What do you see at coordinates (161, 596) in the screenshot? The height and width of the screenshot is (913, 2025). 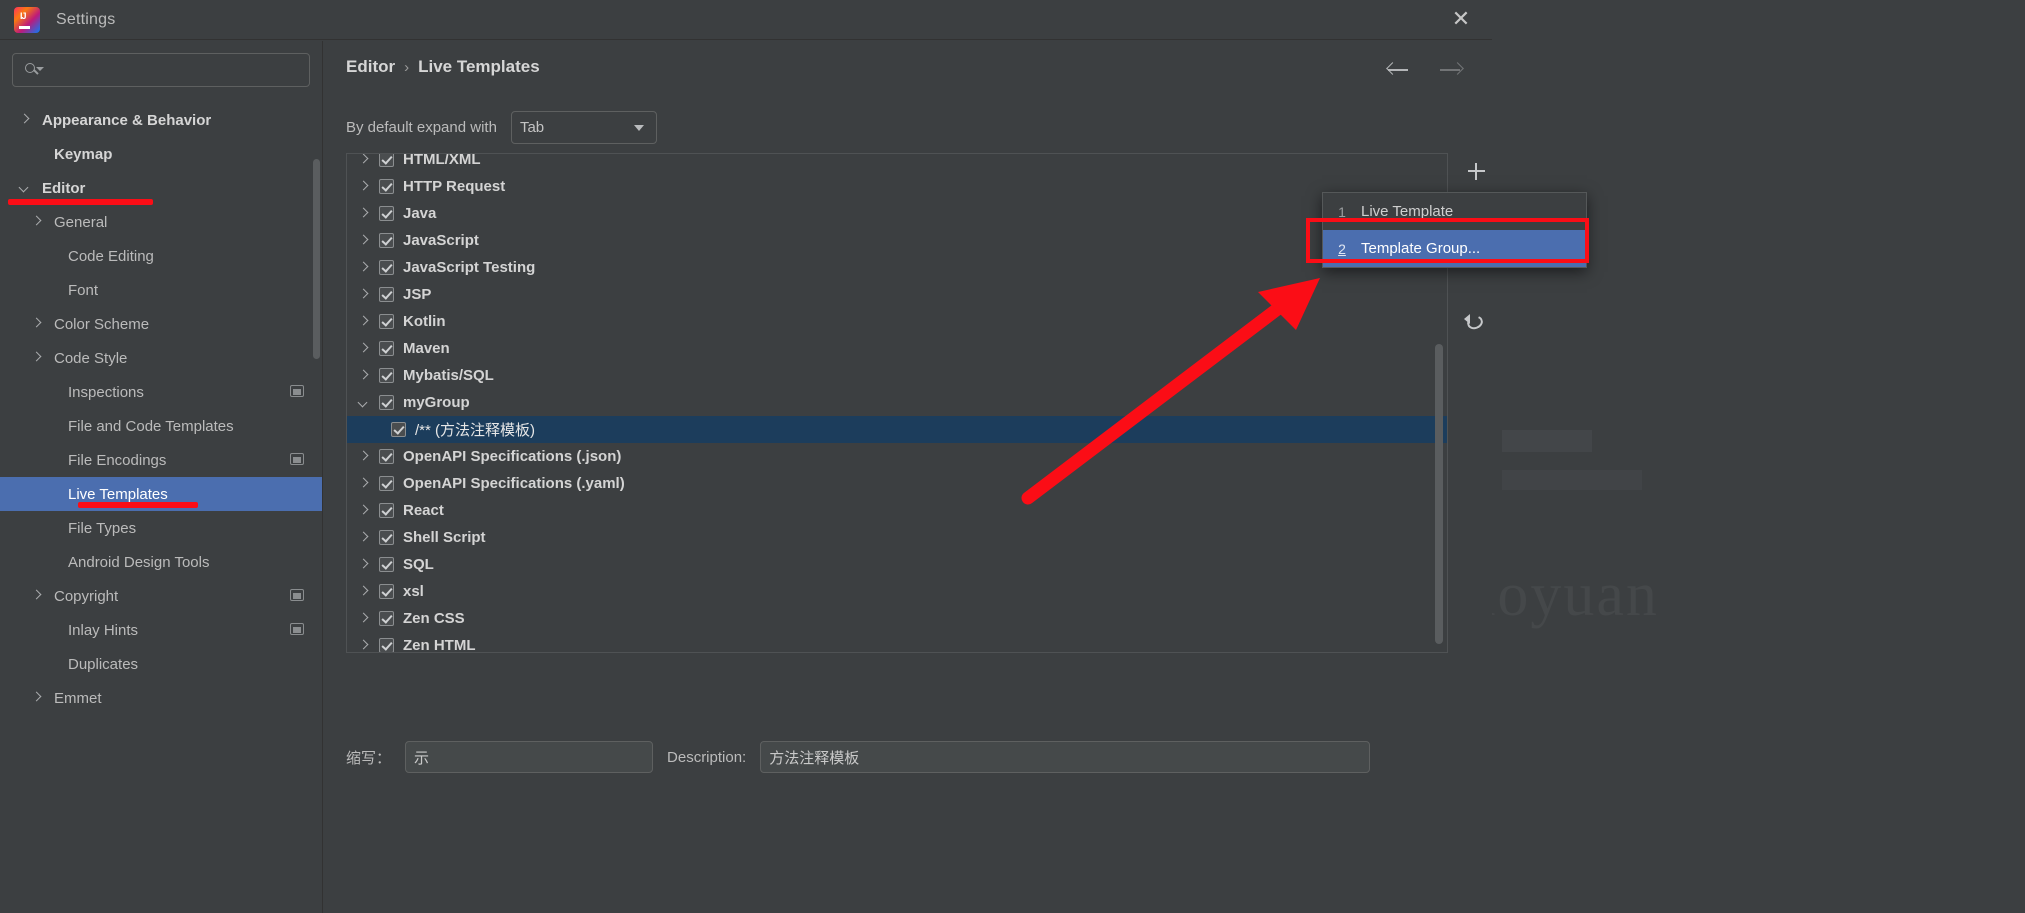 I see `sidebar-item-copyright: Copyright` at bounding box center [161, 596].